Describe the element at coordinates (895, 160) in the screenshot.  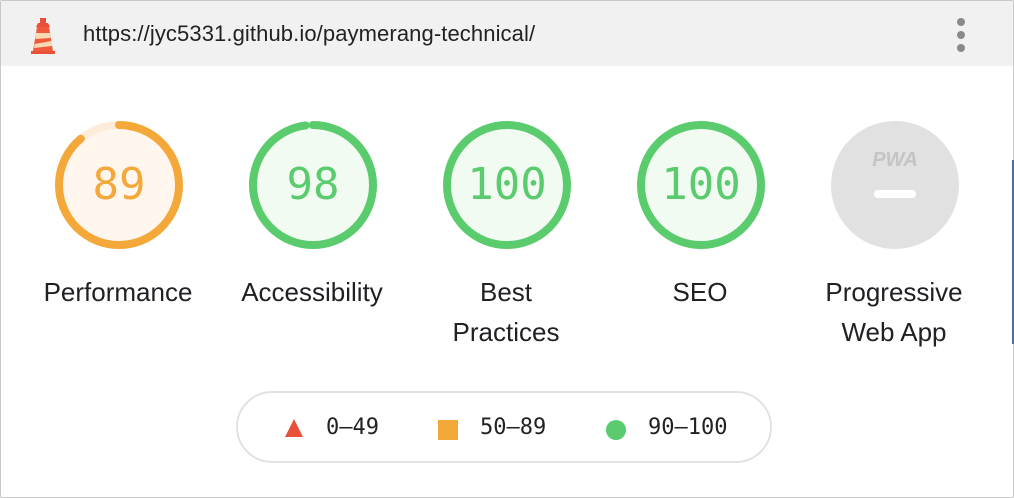
I see `pwa-badge-text: PWA` at that location.